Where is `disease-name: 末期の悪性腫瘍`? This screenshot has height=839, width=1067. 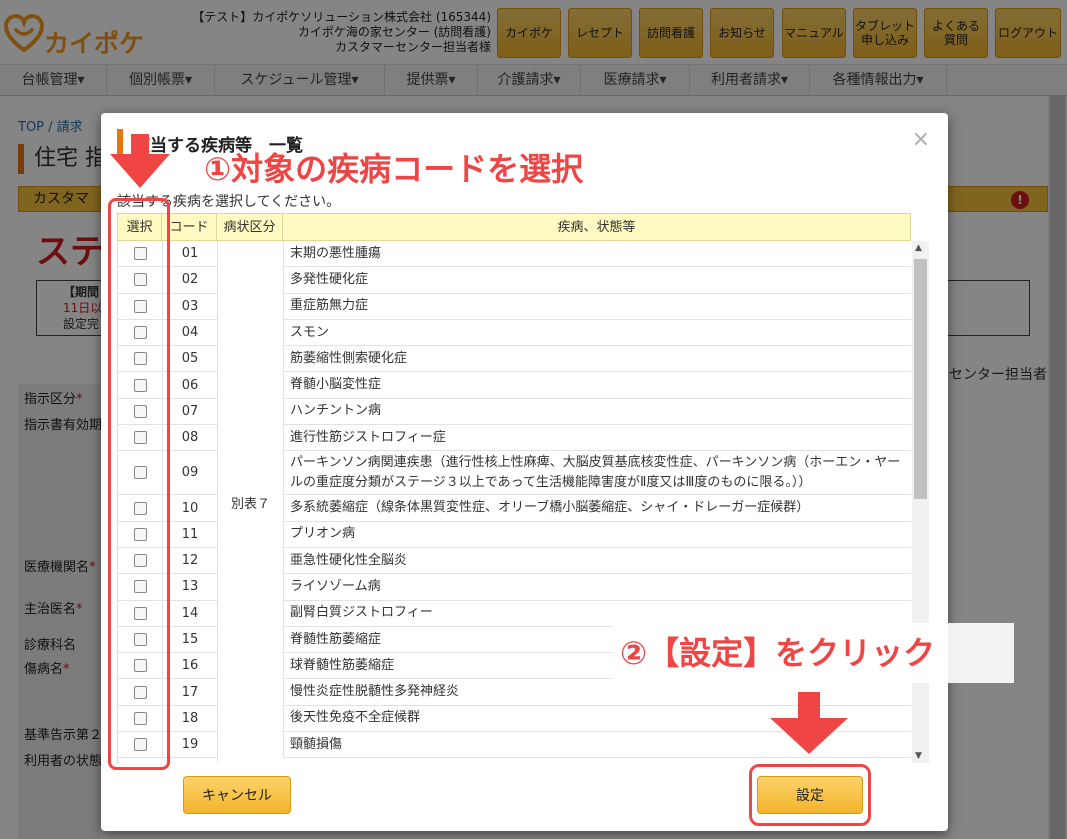 disease-name: 末期の悪性腫瘍 is located at coordinates (597, 254).